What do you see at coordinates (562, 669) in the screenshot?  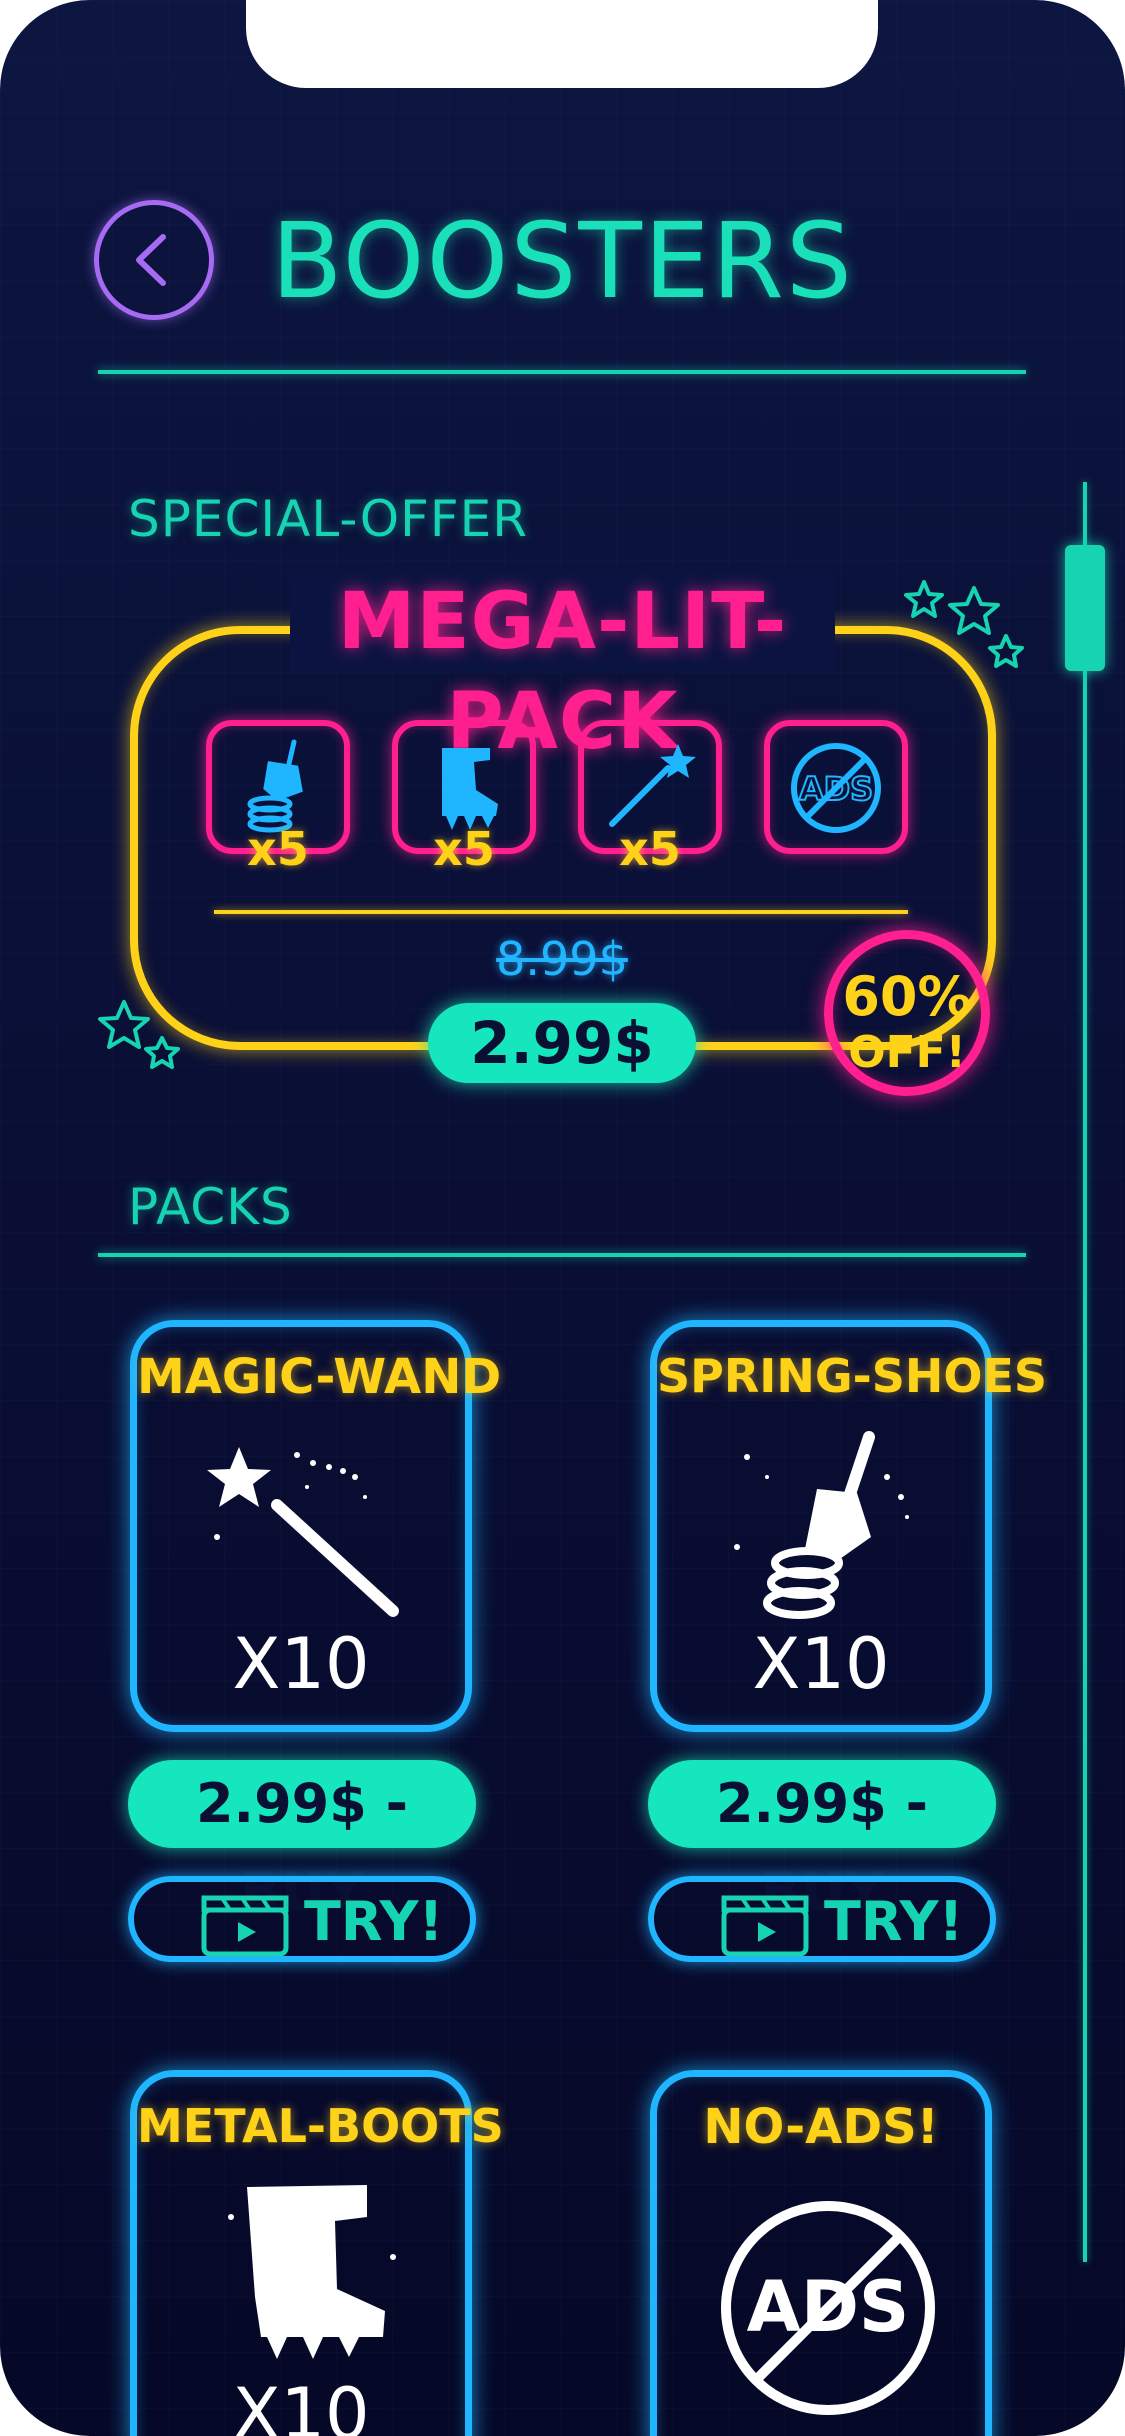 I see `mega-pack-title: MEGA-LIT-PACK` at bounding box center [562, 669].